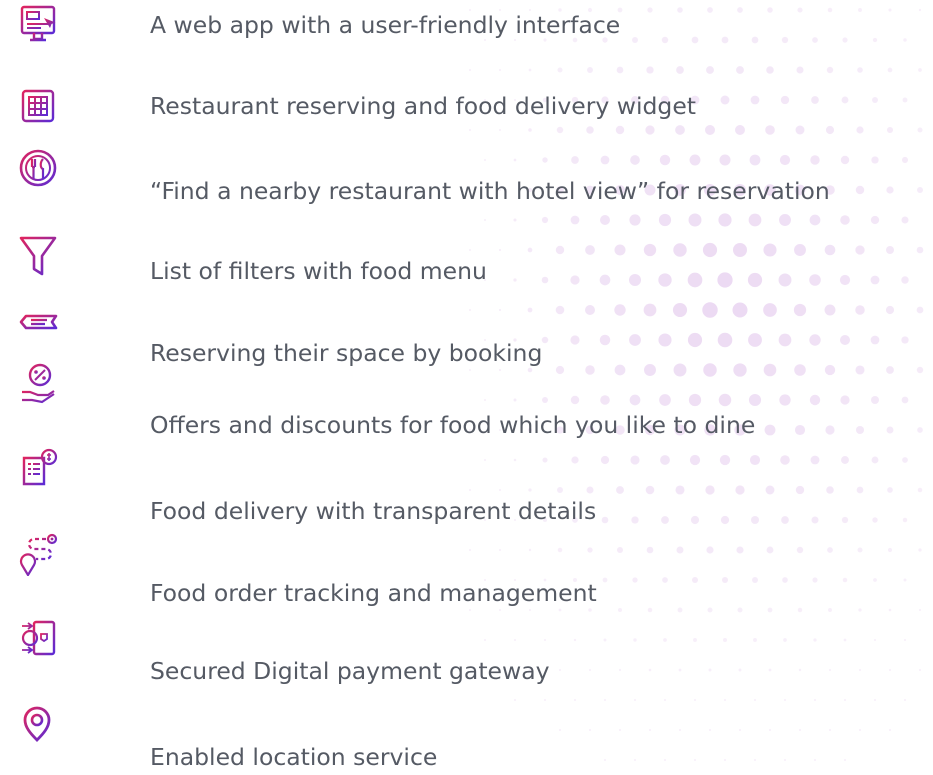 The height and width of the screenshot is (775, 933). Describe the element at coordinates (318, 271) in the screenshot. I see `feature-label: List of filters with food menu` at that location.